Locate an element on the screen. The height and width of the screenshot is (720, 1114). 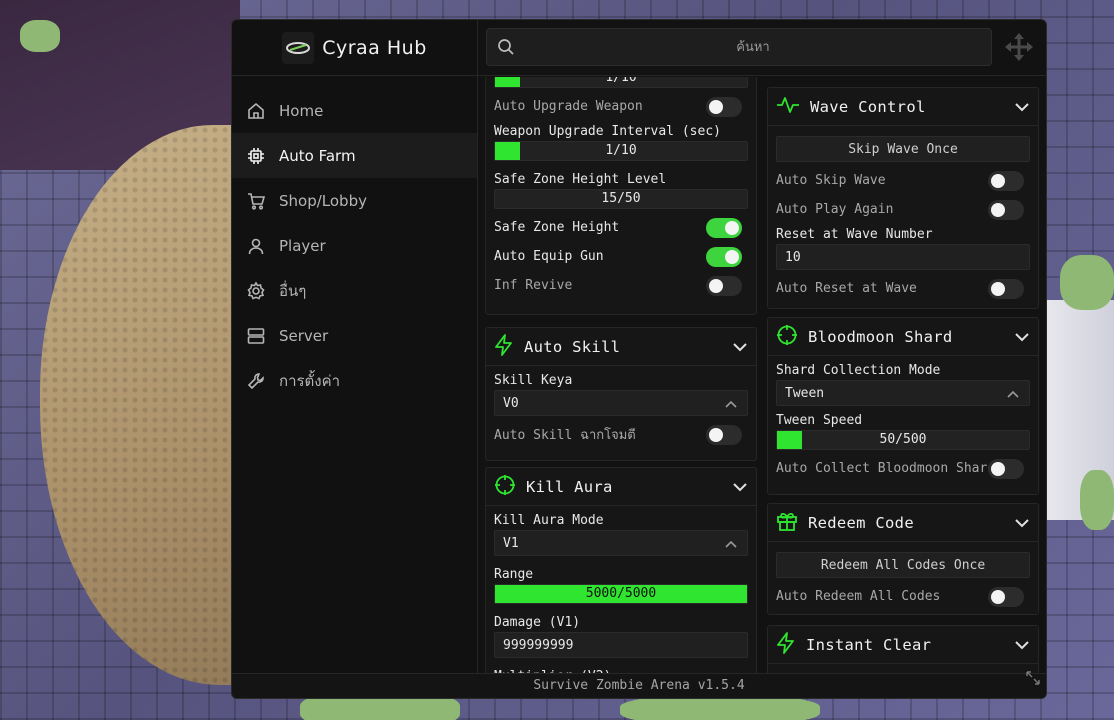
weapon-interval-slider: 1/10 is located at coordinates (621, 151).